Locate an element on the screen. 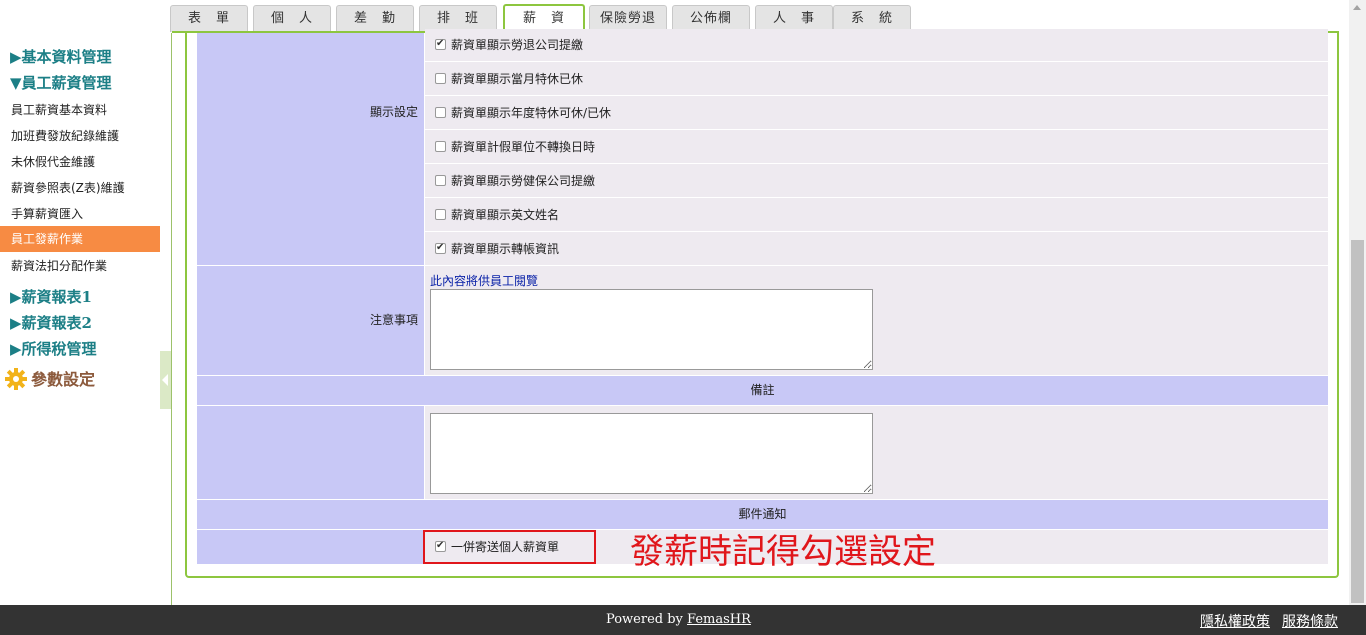  option-label: 薪資單顯示勞退公司提繳 is located at coordinates (517, 45).